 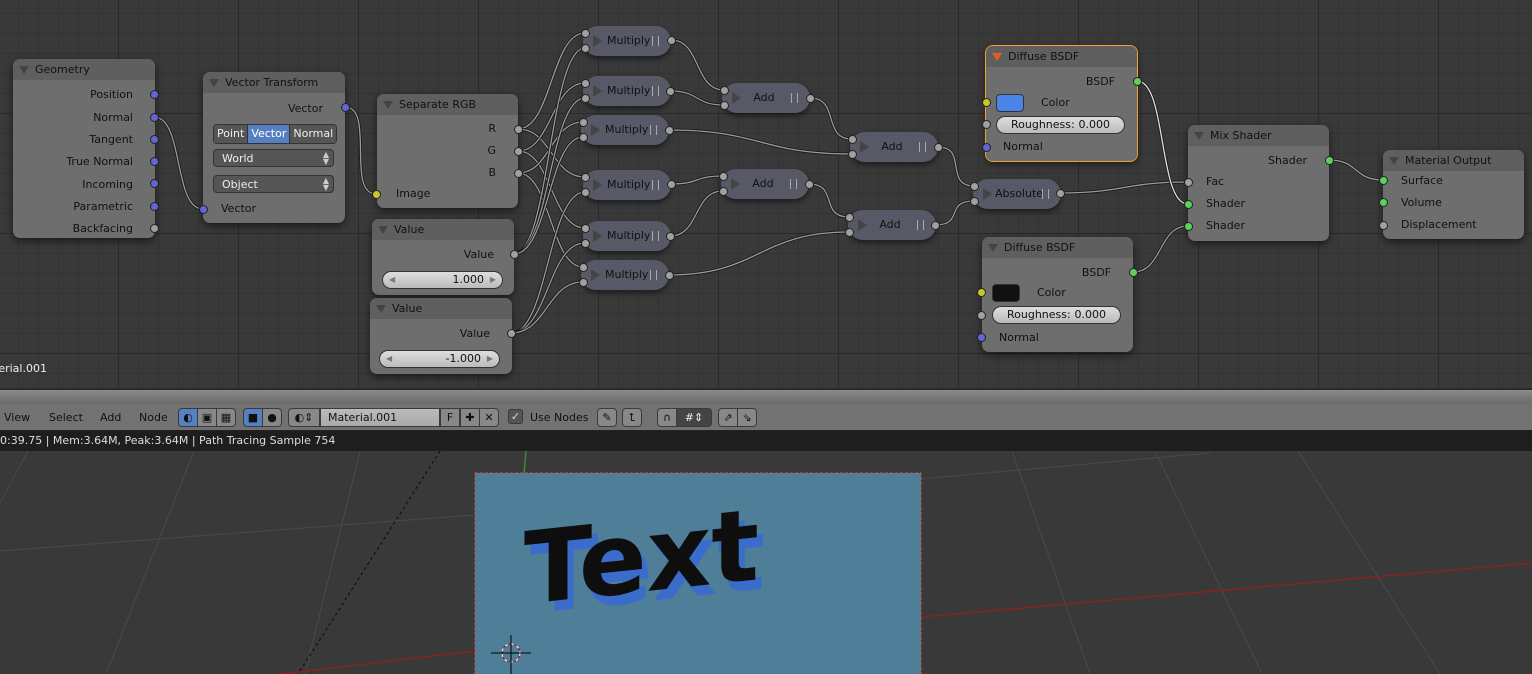 I want to click on socket-m4o, so click(x=671, y=184).